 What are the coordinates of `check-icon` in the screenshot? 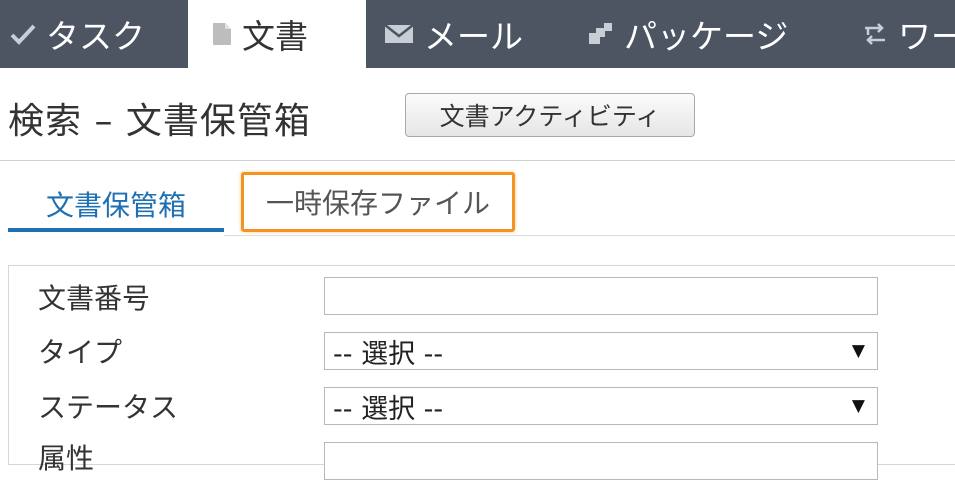 It's located at (23, 34).